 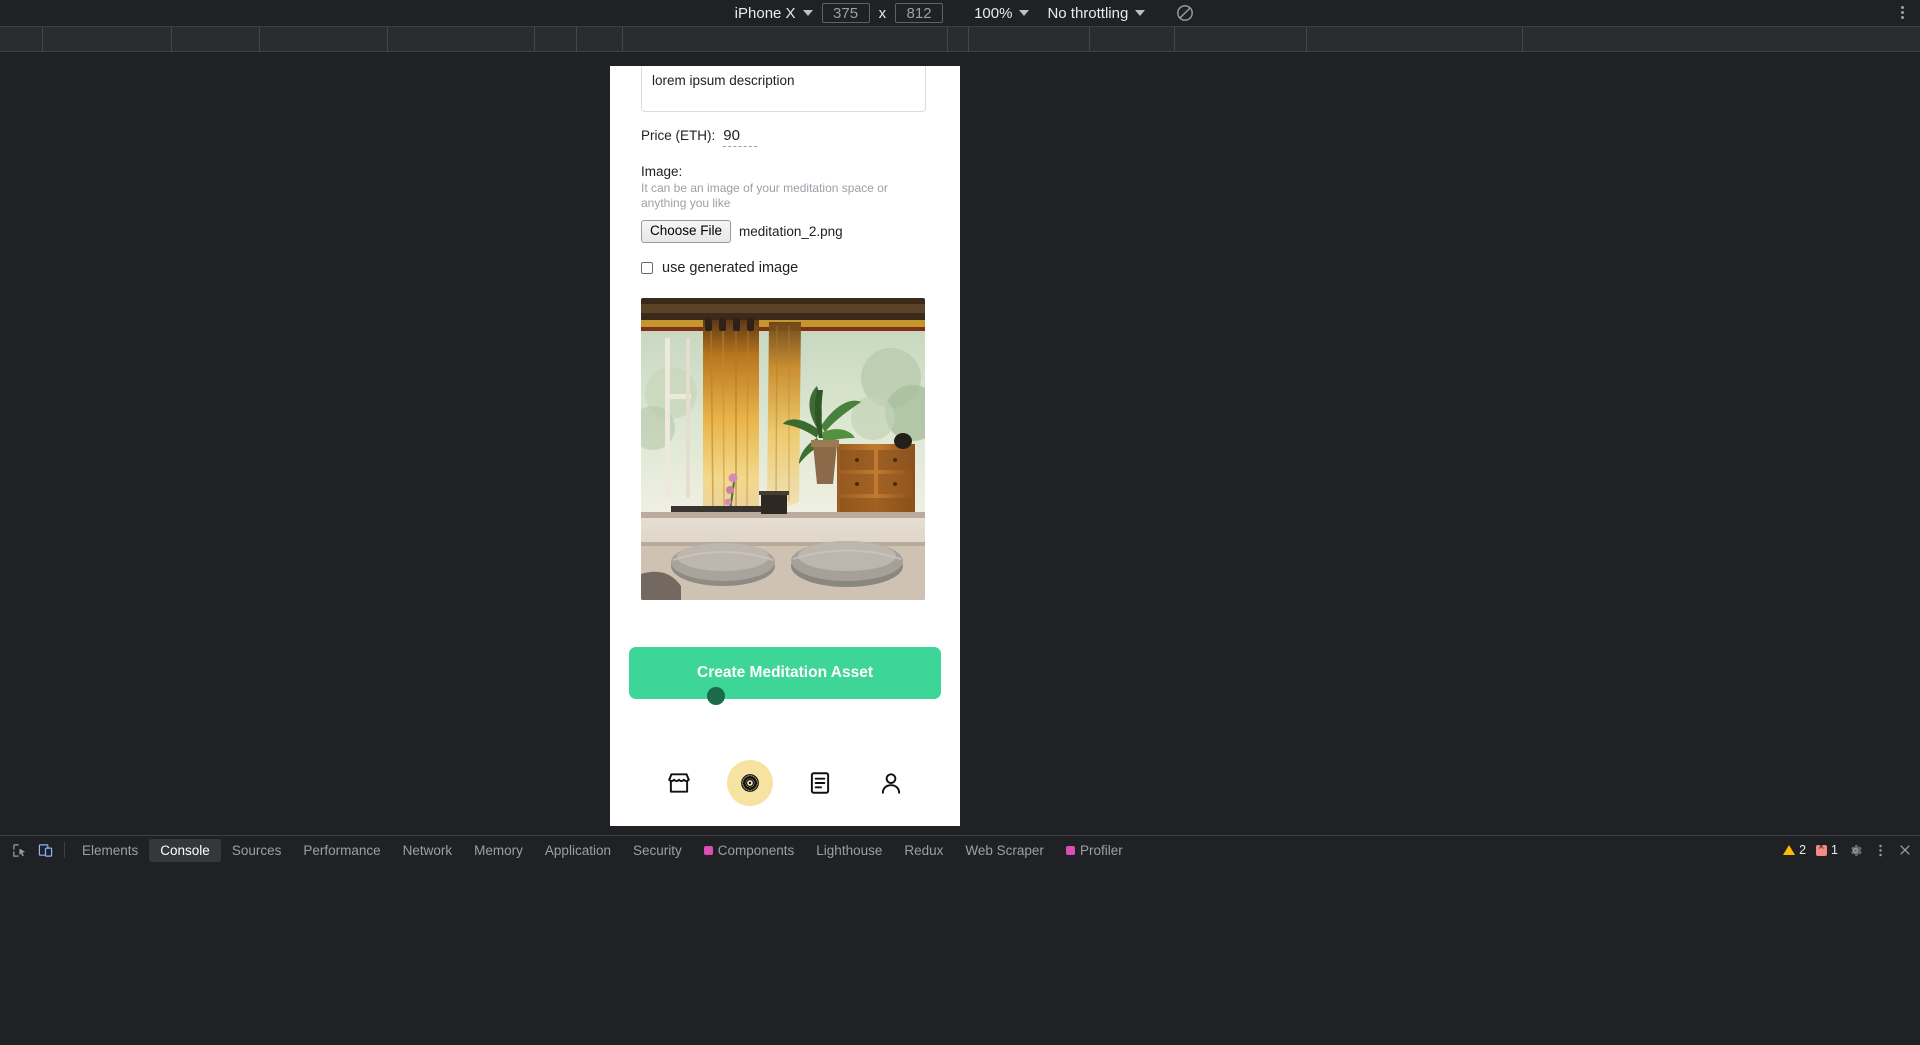 I want to click on tab-label: Security, so click(x=657, y=850).